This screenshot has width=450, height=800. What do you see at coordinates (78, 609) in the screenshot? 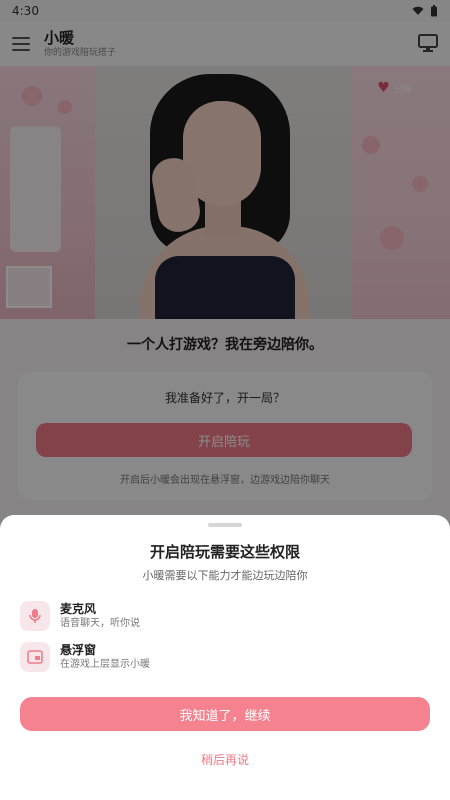
I see `permission-title: 麦克风` at bounding box center [78, 609].